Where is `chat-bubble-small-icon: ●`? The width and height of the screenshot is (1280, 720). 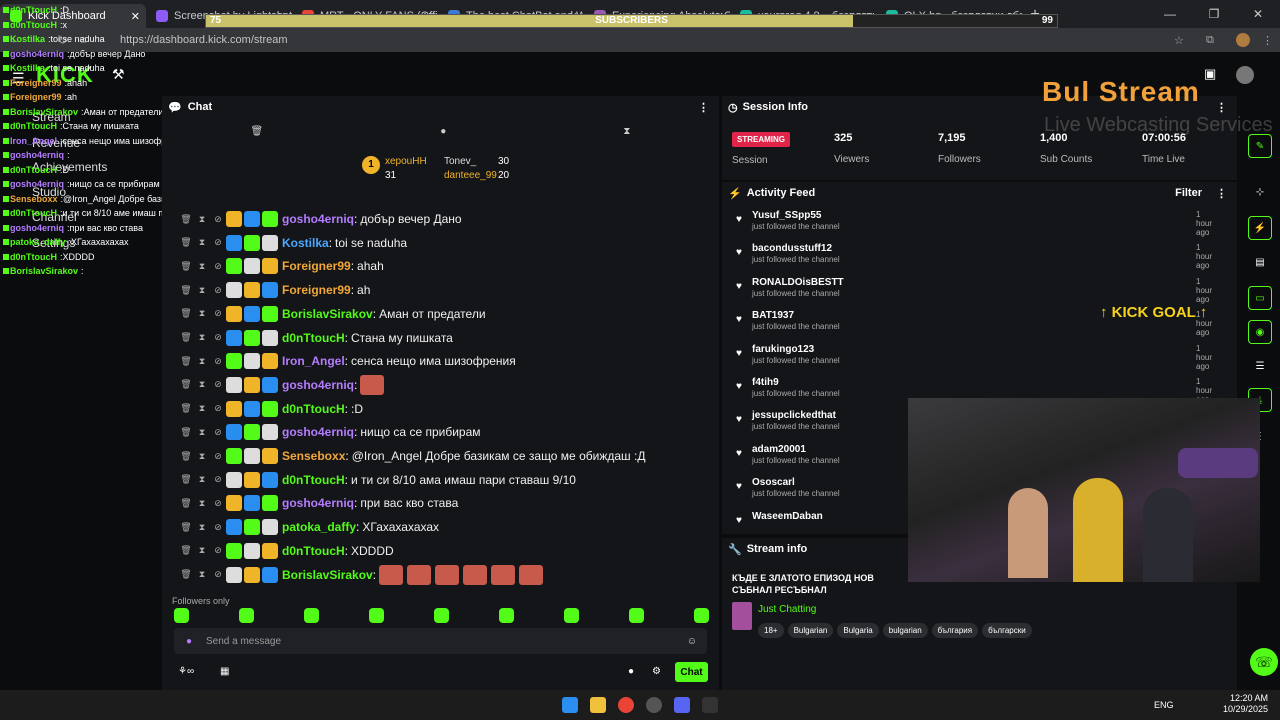 chat-bubble-small-icon: ● is located at coordinates (631, 671).